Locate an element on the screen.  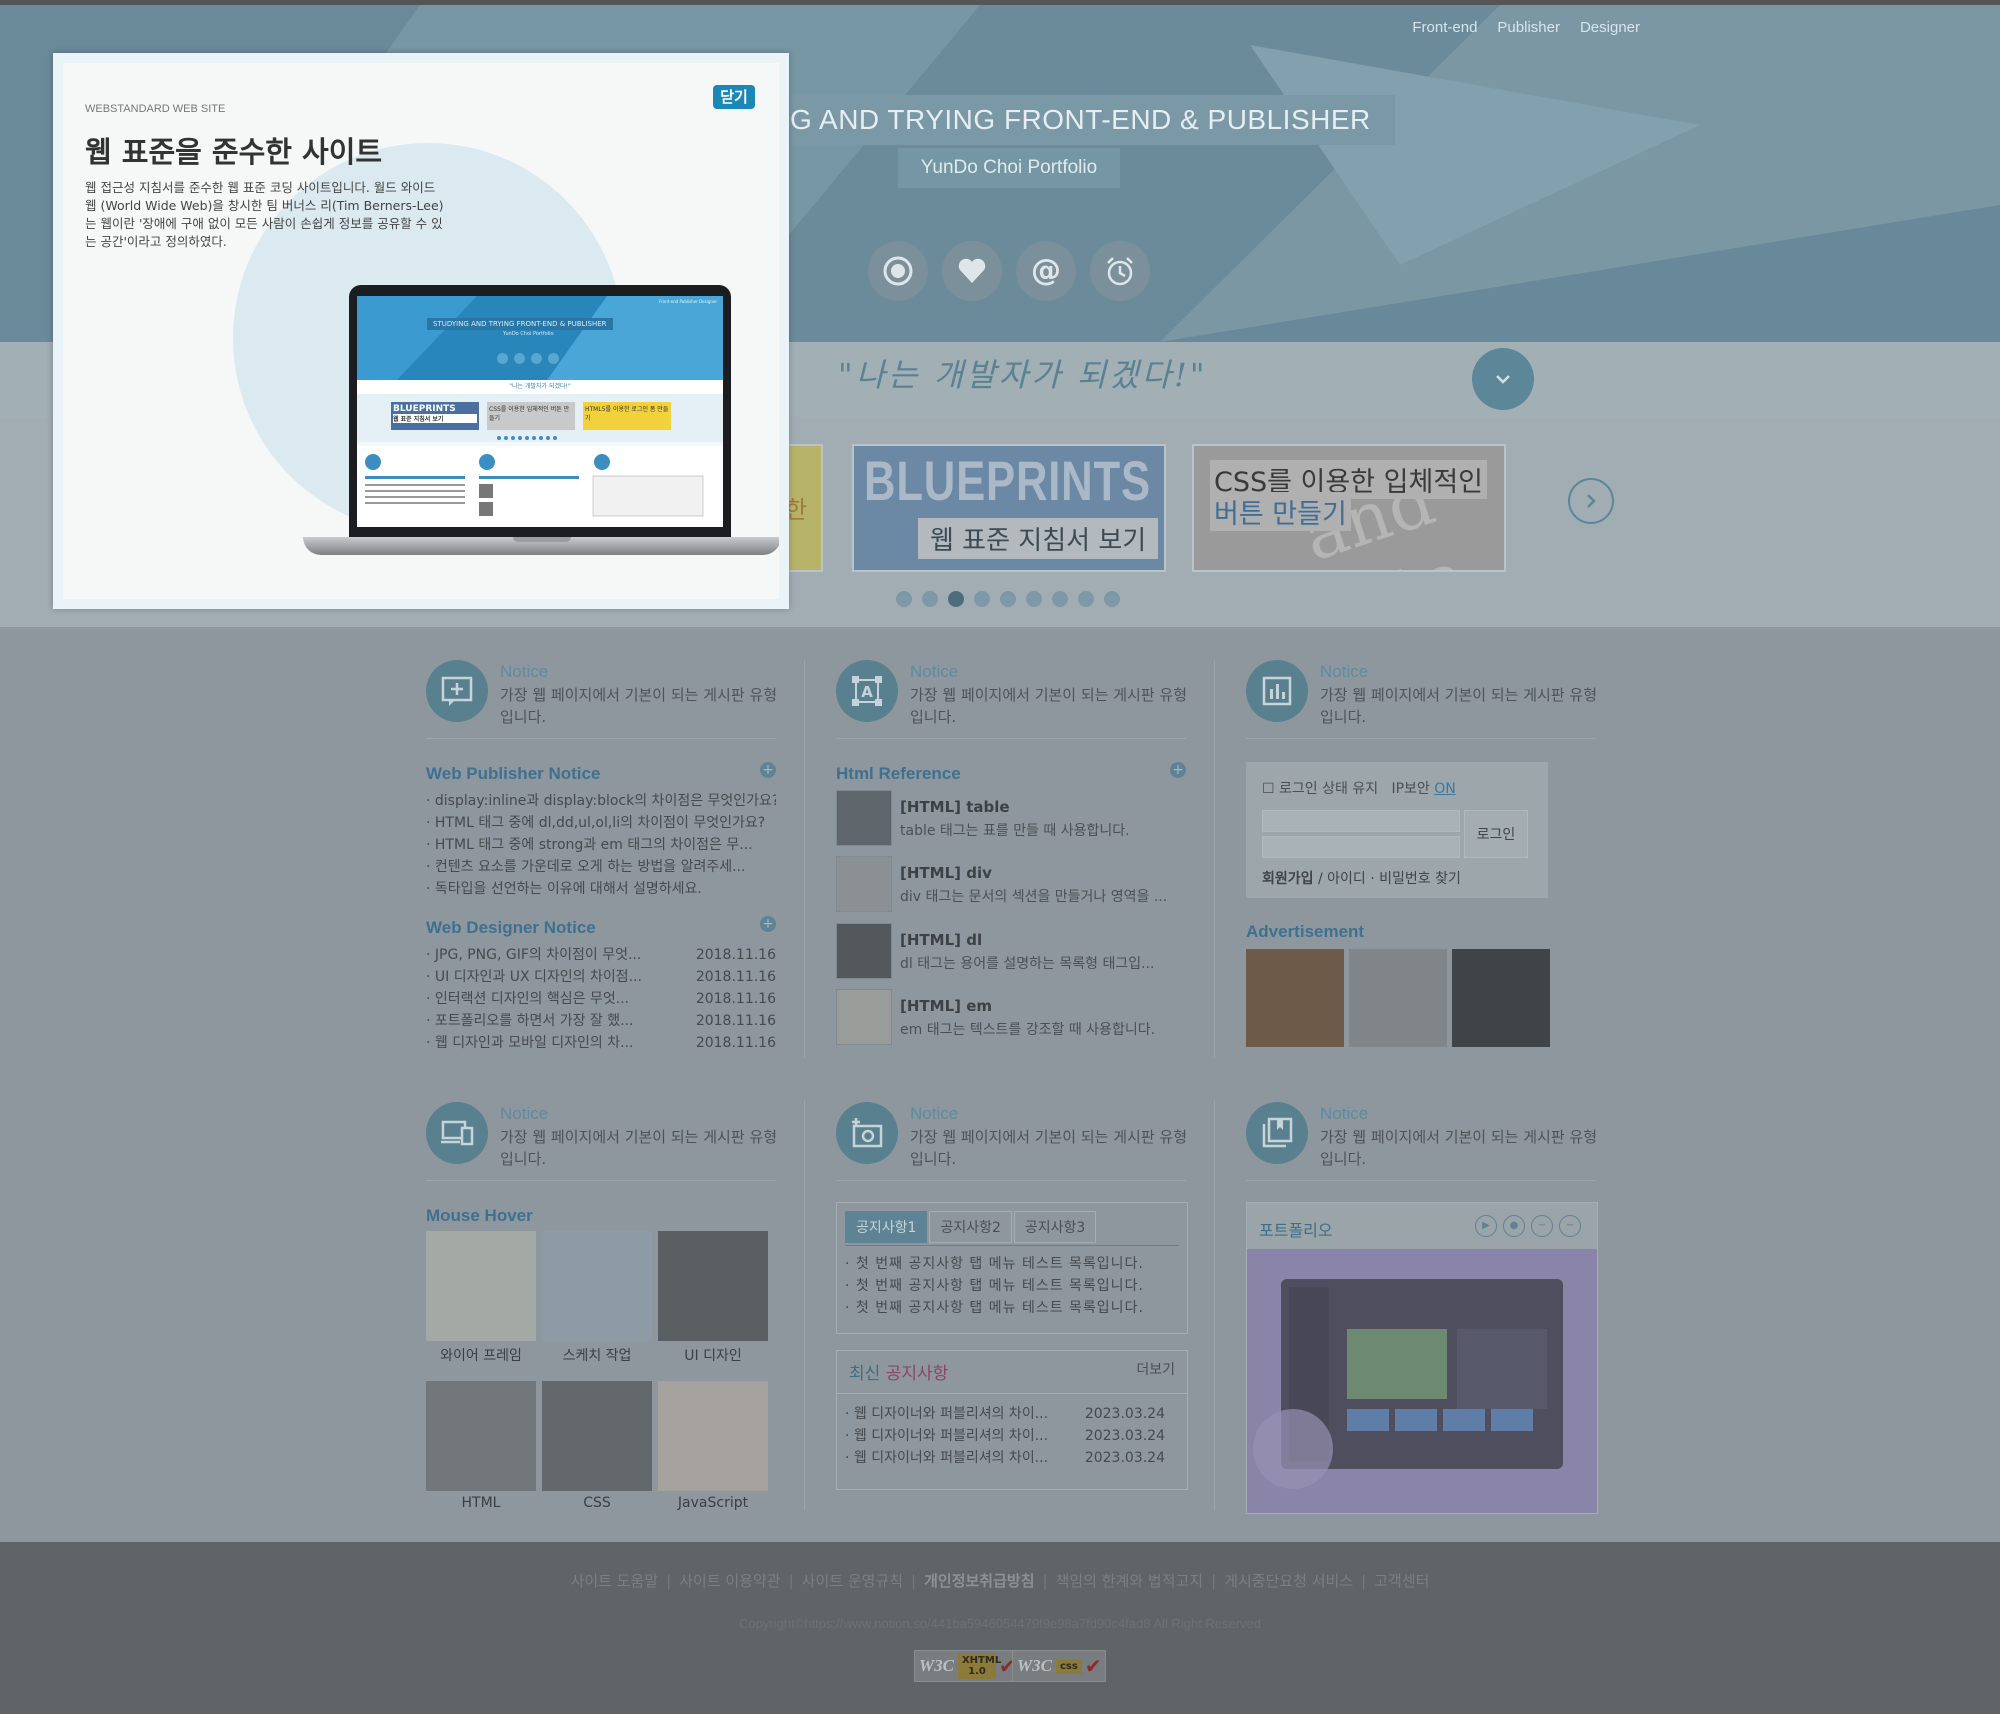
divider is located at coordinates (1214, 1305).